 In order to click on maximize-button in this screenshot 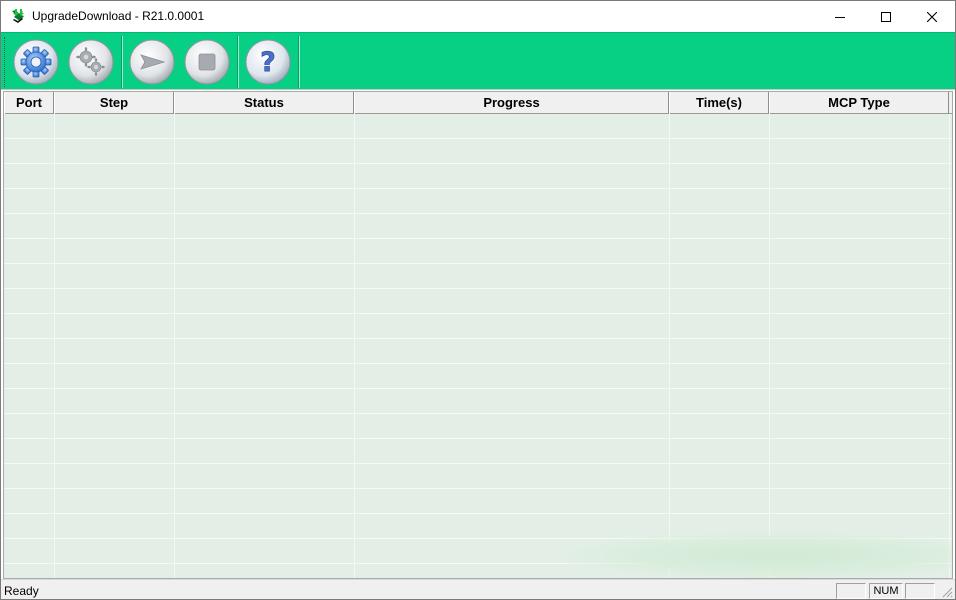, I will do `click(886, 16)`.